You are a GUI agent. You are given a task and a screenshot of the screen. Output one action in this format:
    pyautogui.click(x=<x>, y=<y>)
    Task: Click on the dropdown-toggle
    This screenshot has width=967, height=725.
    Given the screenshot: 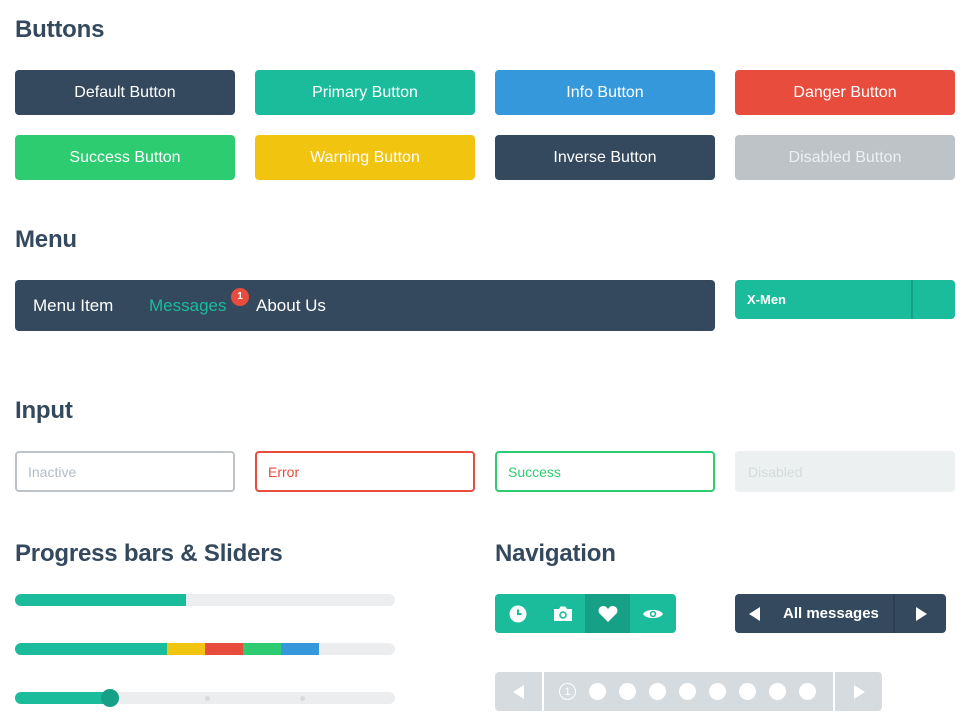 What is the action you would take?
    pyautogui.click(x=934, y=299)
    